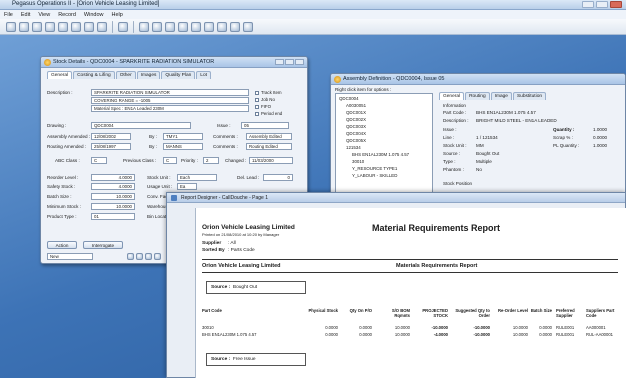 This screenshot has height=378, width=626. I want to click on comments-field: Assembly Edited, so click(269, 136).